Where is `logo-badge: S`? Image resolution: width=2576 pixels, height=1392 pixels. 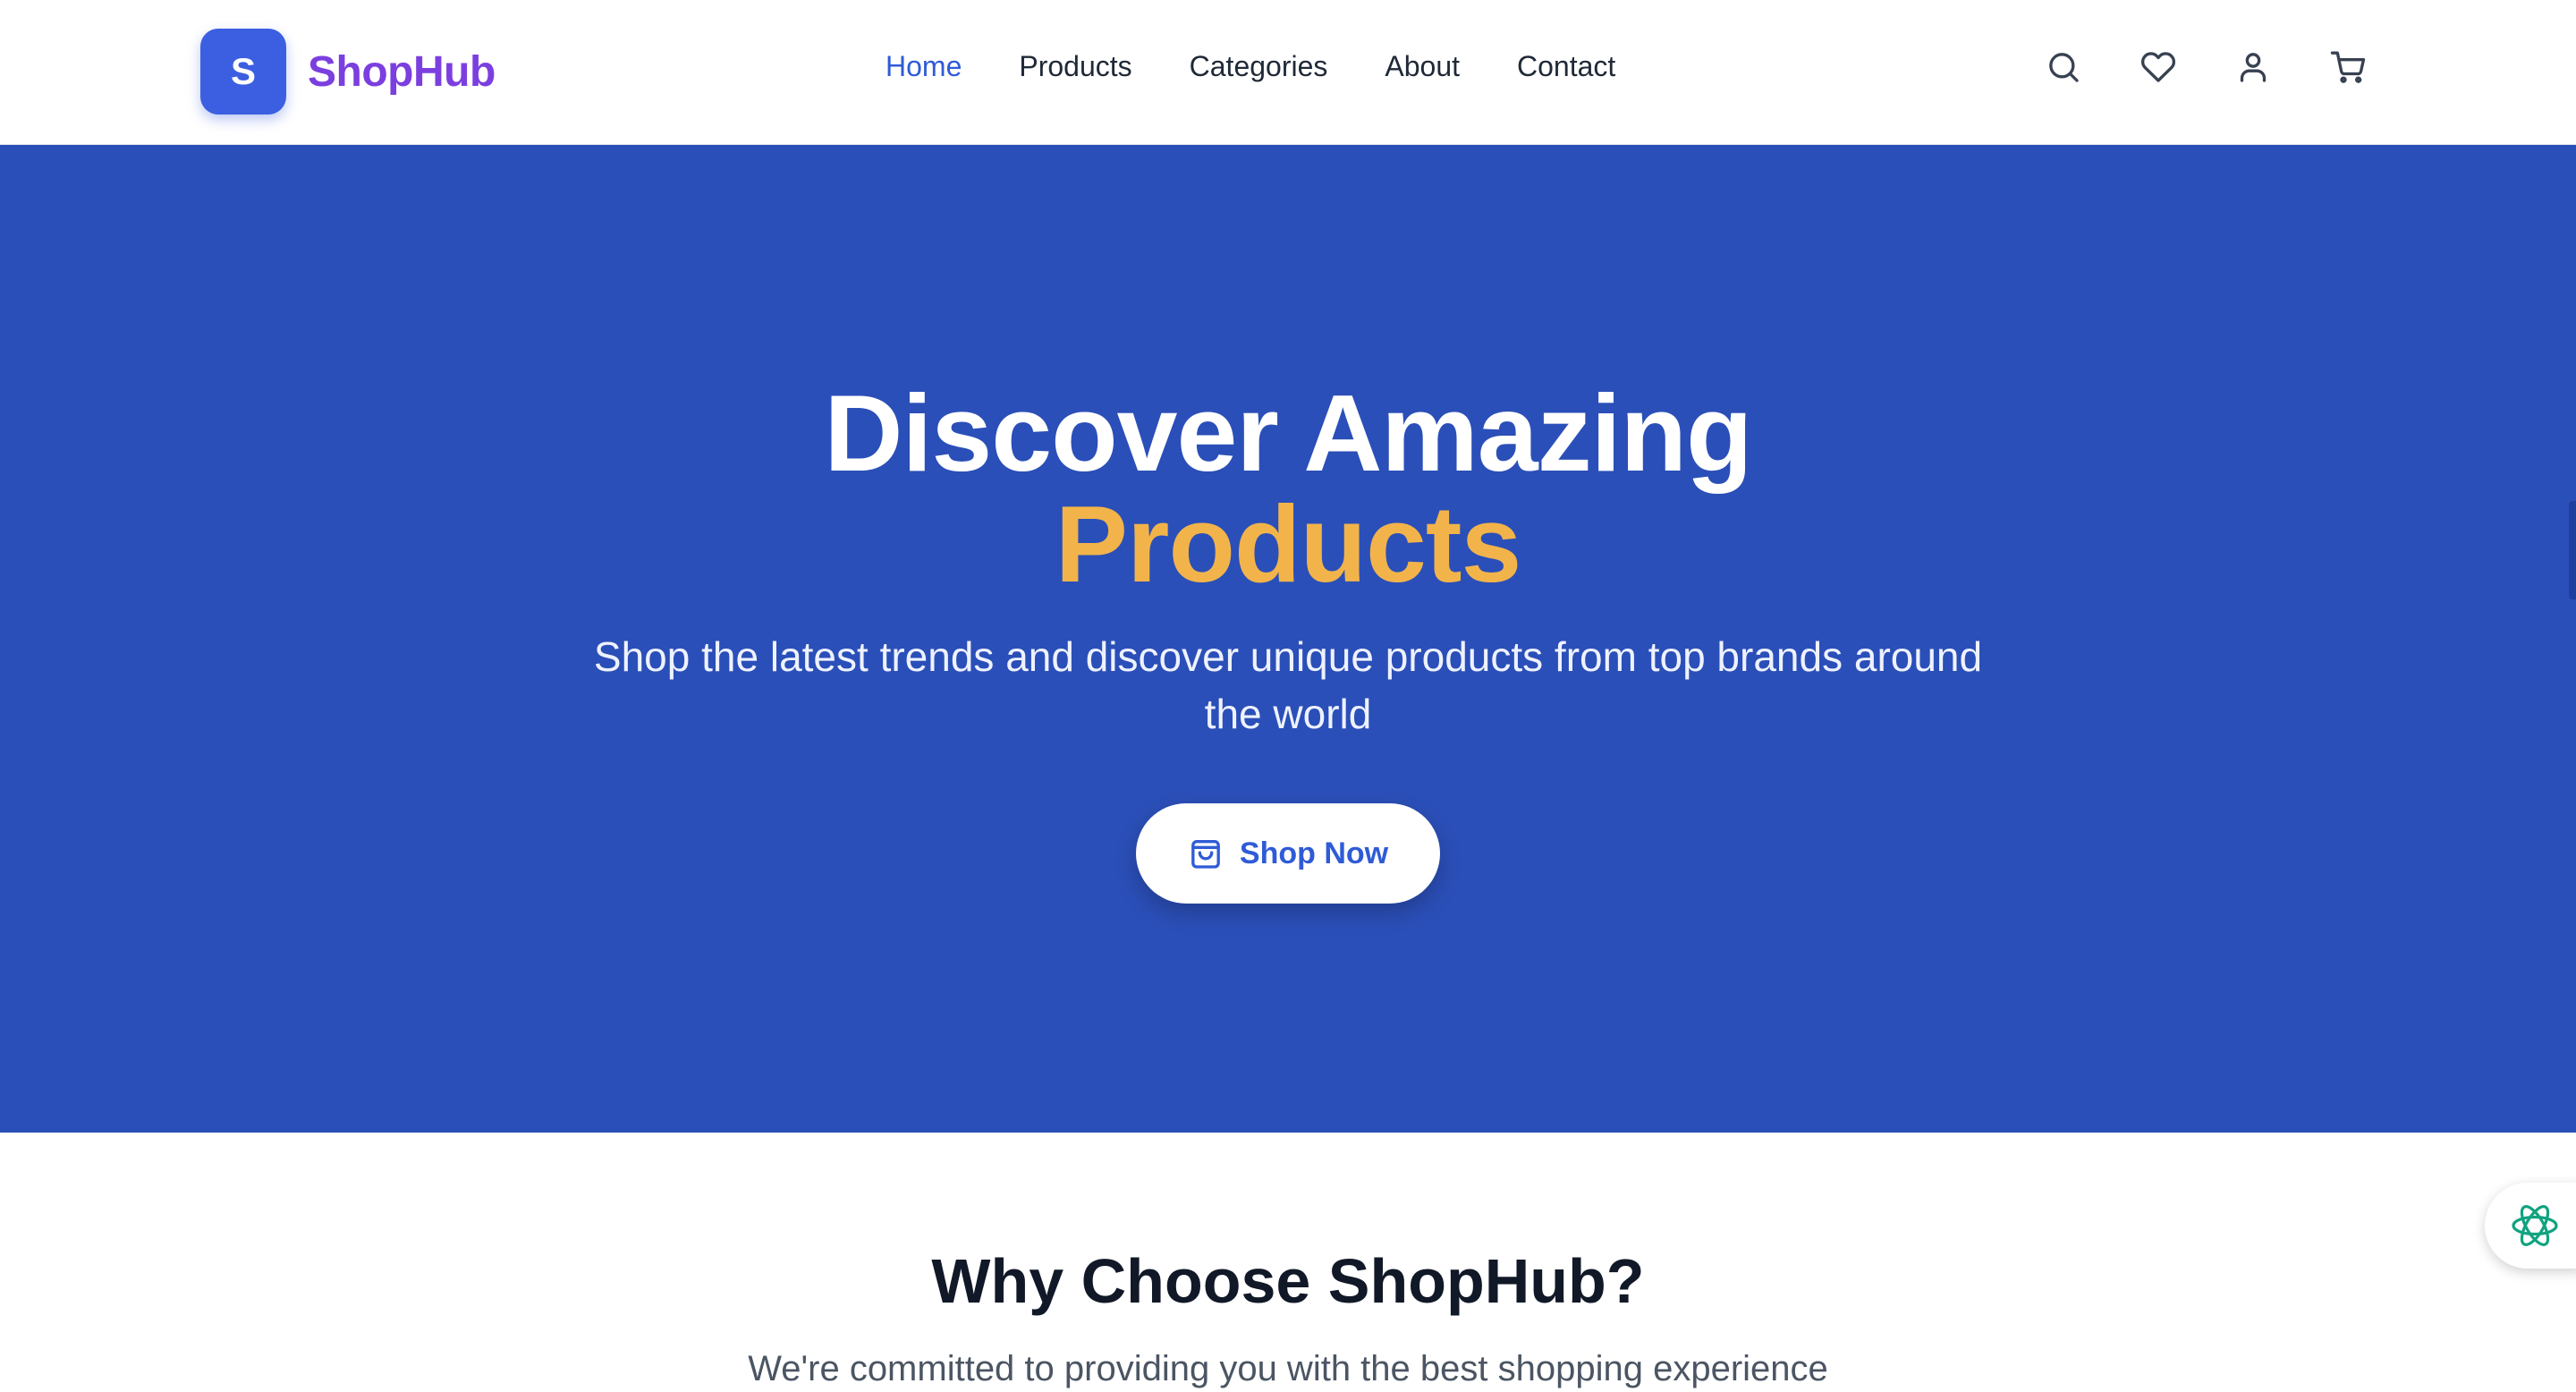 logo-badge: S is located at coordinates (243, 72).